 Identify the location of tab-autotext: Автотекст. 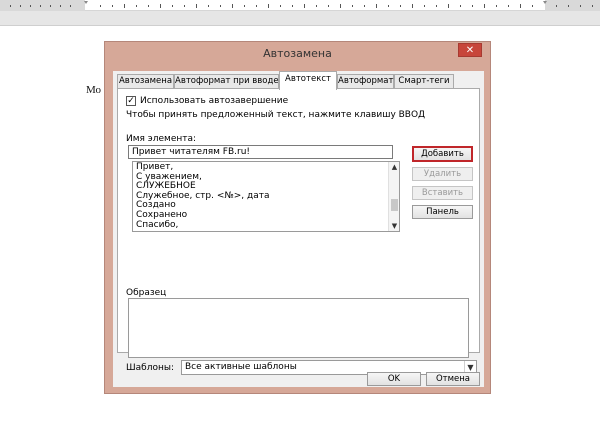
(308, 80).